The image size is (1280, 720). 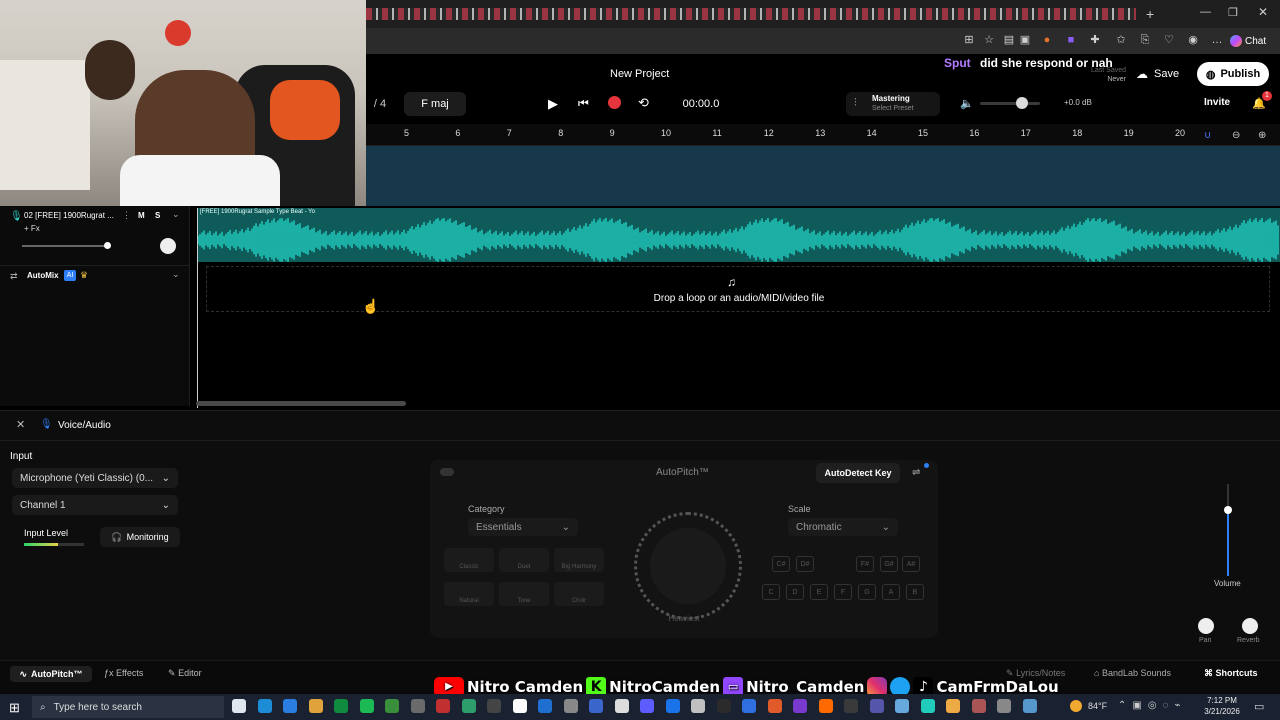 I want to click on key-f: F, so click(x=843, y=592).